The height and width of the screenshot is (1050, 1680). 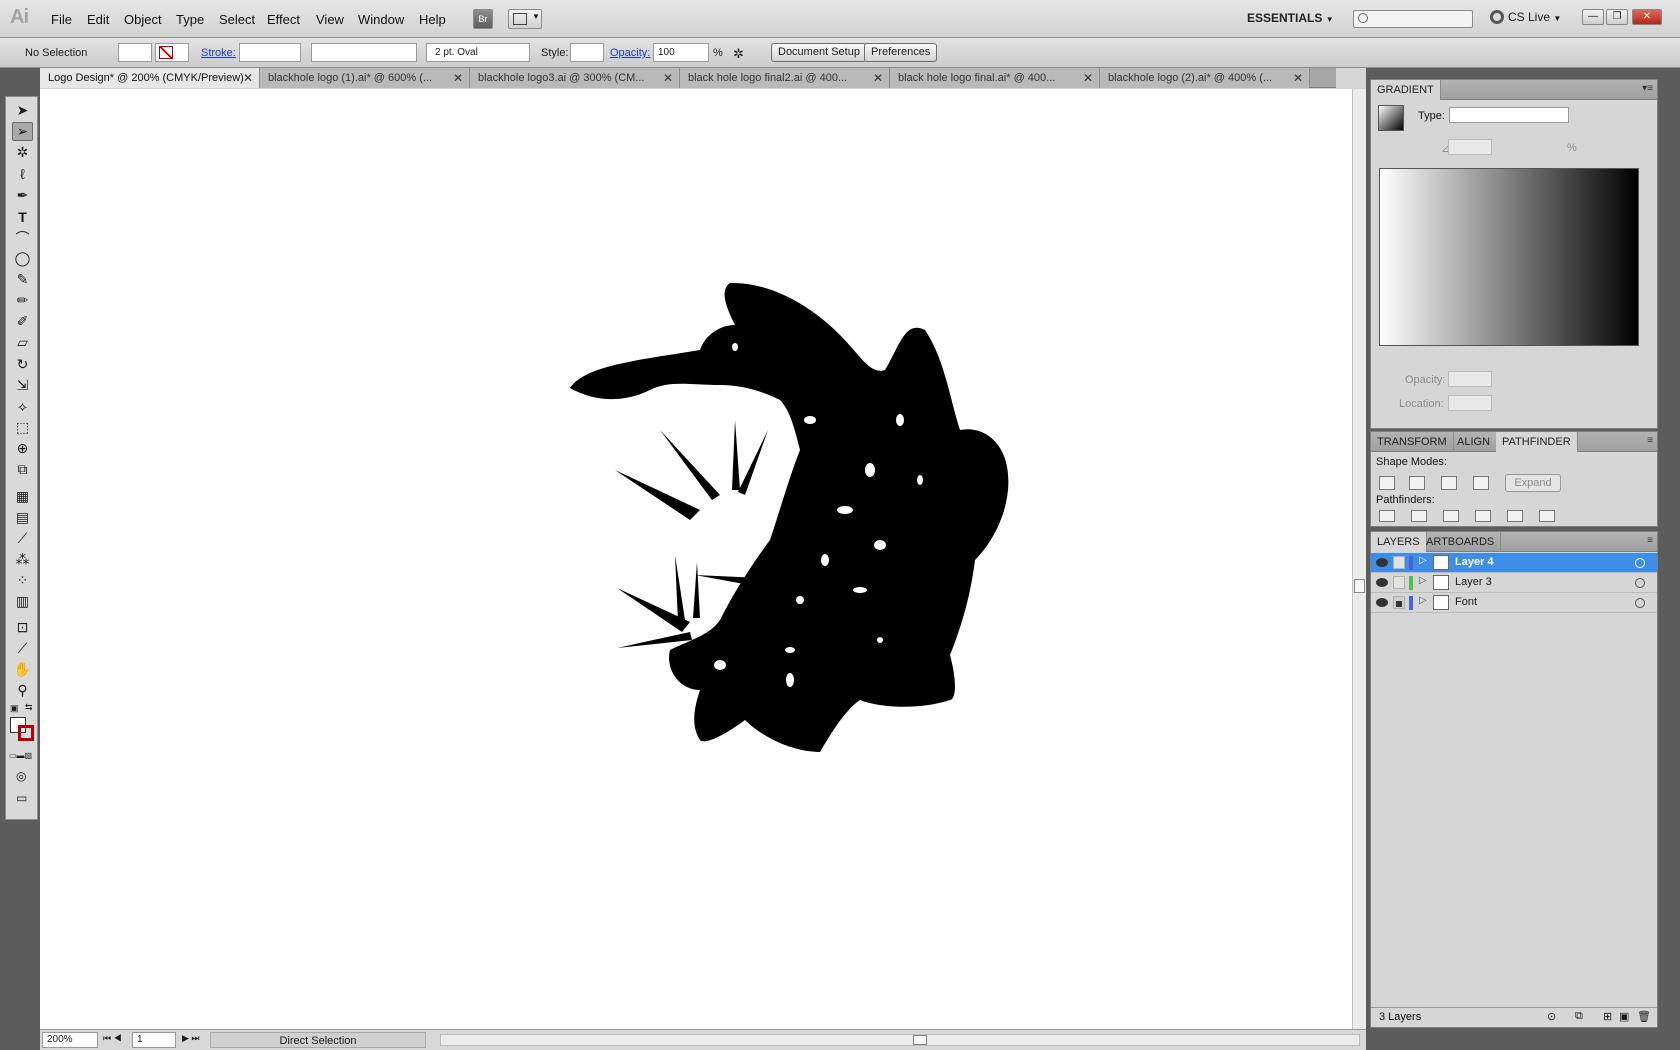 I want to click on current-tool-status: Direct Selection, so click(x=318, y=1040).